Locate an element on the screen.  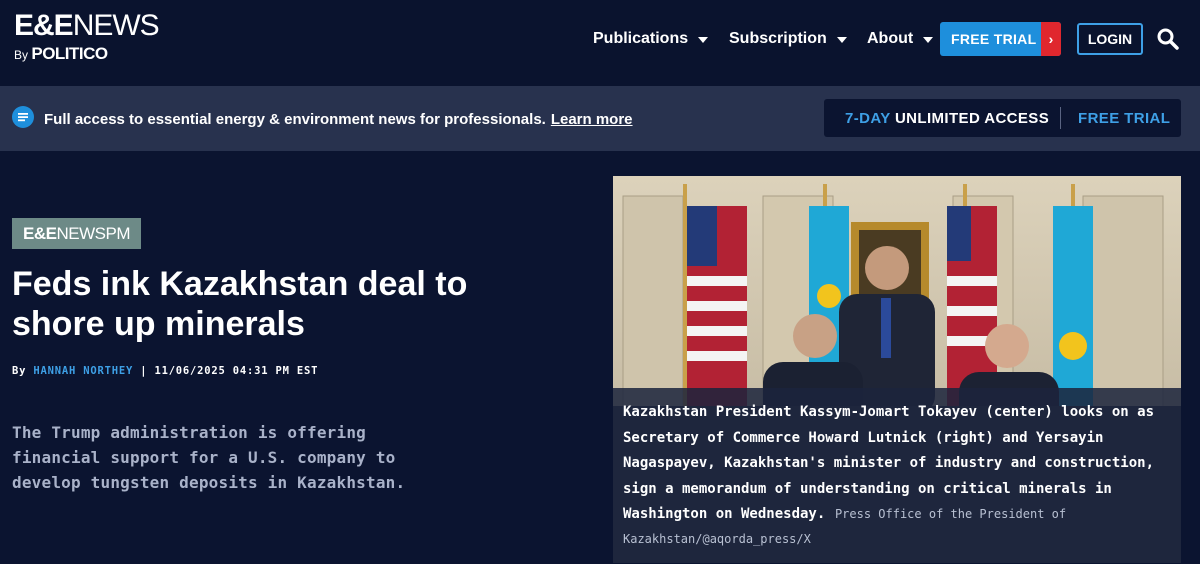
unlimited-access-cta: 7-DAY UNLIMITED ACCESS FREE TRIAL is located at coordinates (1002, 118).